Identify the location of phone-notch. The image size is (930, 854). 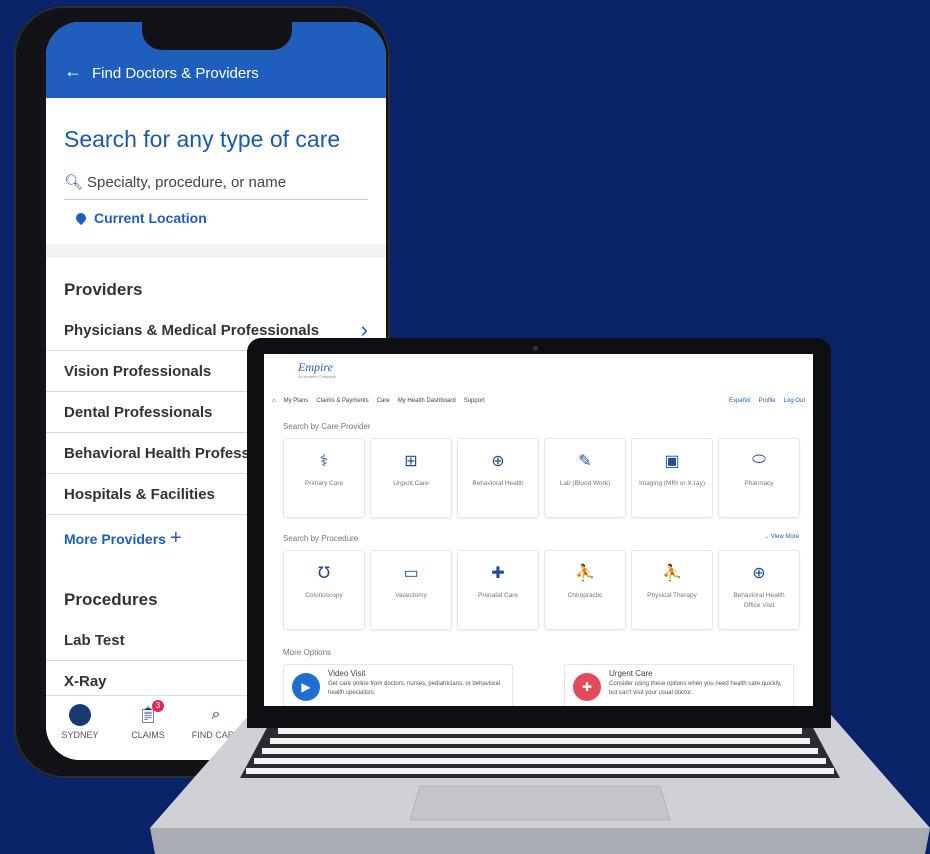
(217, 36).